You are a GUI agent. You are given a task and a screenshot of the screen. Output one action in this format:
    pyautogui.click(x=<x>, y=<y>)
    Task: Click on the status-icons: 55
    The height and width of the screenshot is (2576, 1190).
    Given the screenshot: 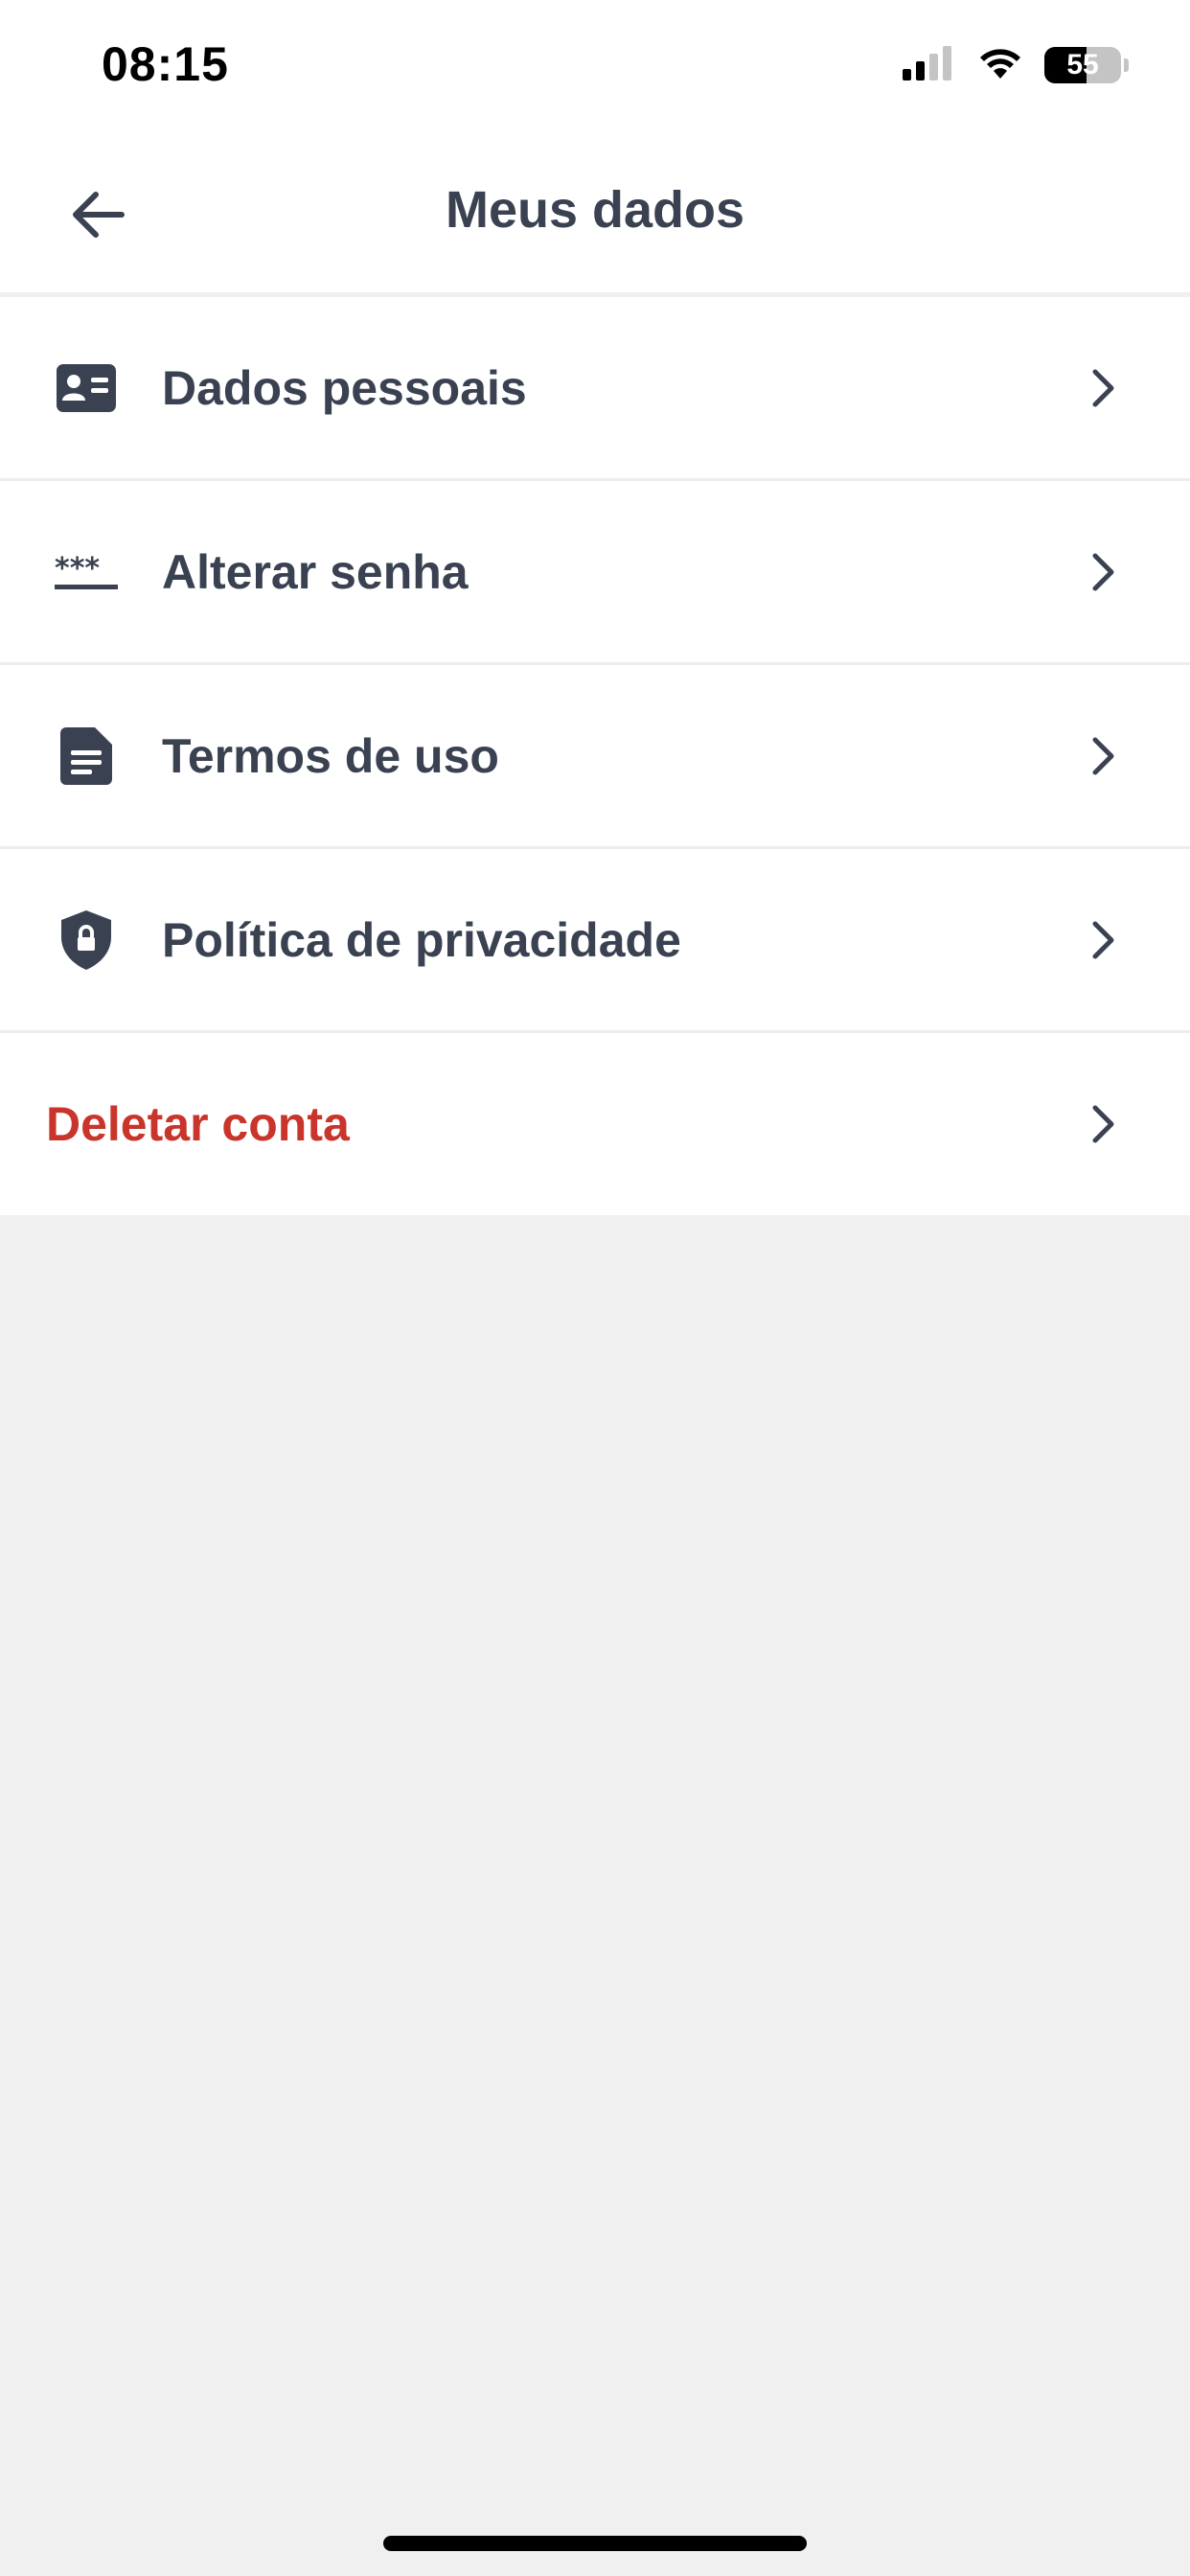 What is the action you would take?
    pyautogui.click(x=1016, y=65)
    